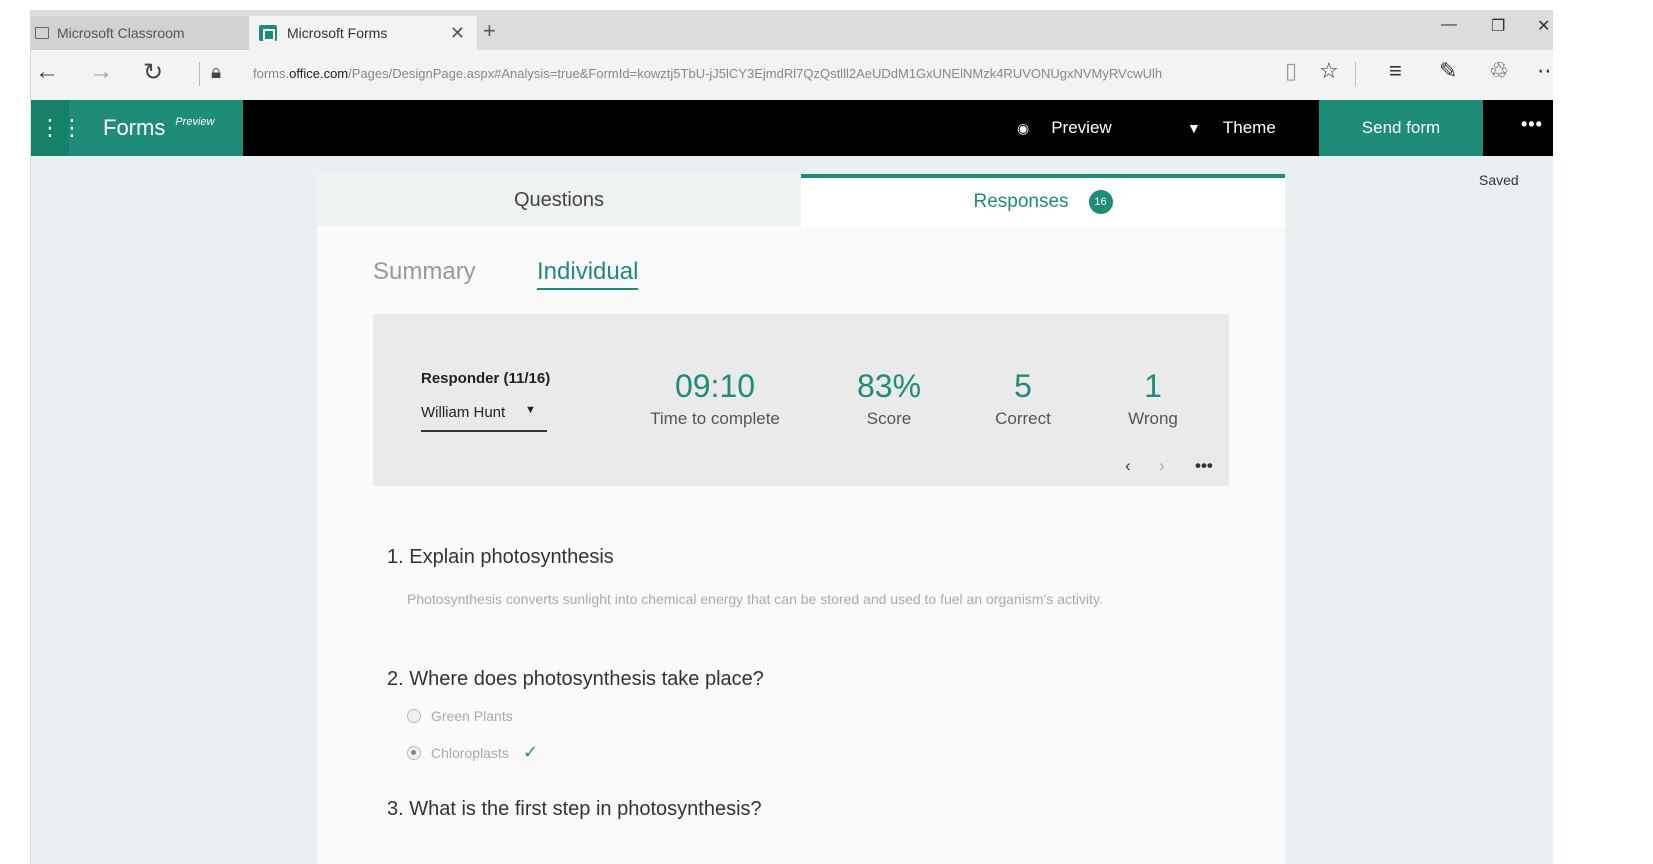 This screenshot has height=864, width=1653. What do you see at coordinates (1543, 26) in the screenshot?
I see `close-window-icon: ✕` at bounding box center [1543, 26].